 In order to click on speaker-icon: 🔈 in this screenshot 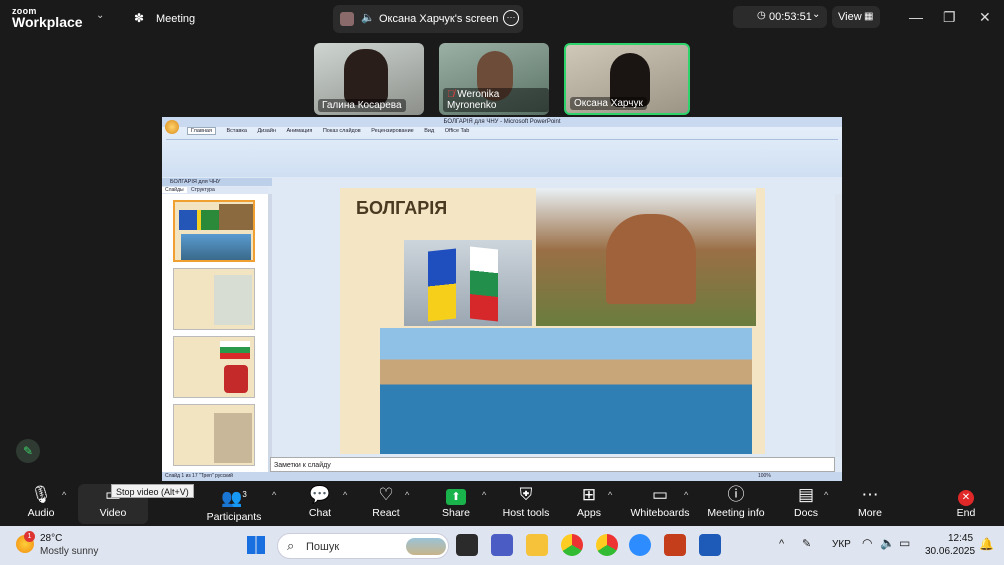, I will do `click(368, 18)`.